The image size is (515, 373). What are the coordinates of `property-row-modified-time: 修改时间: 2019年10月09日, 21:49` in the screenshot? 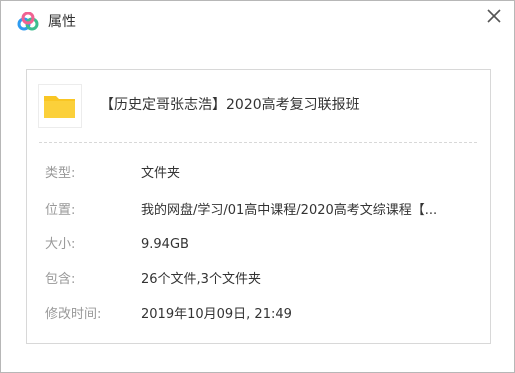 It's located at (258, 315).